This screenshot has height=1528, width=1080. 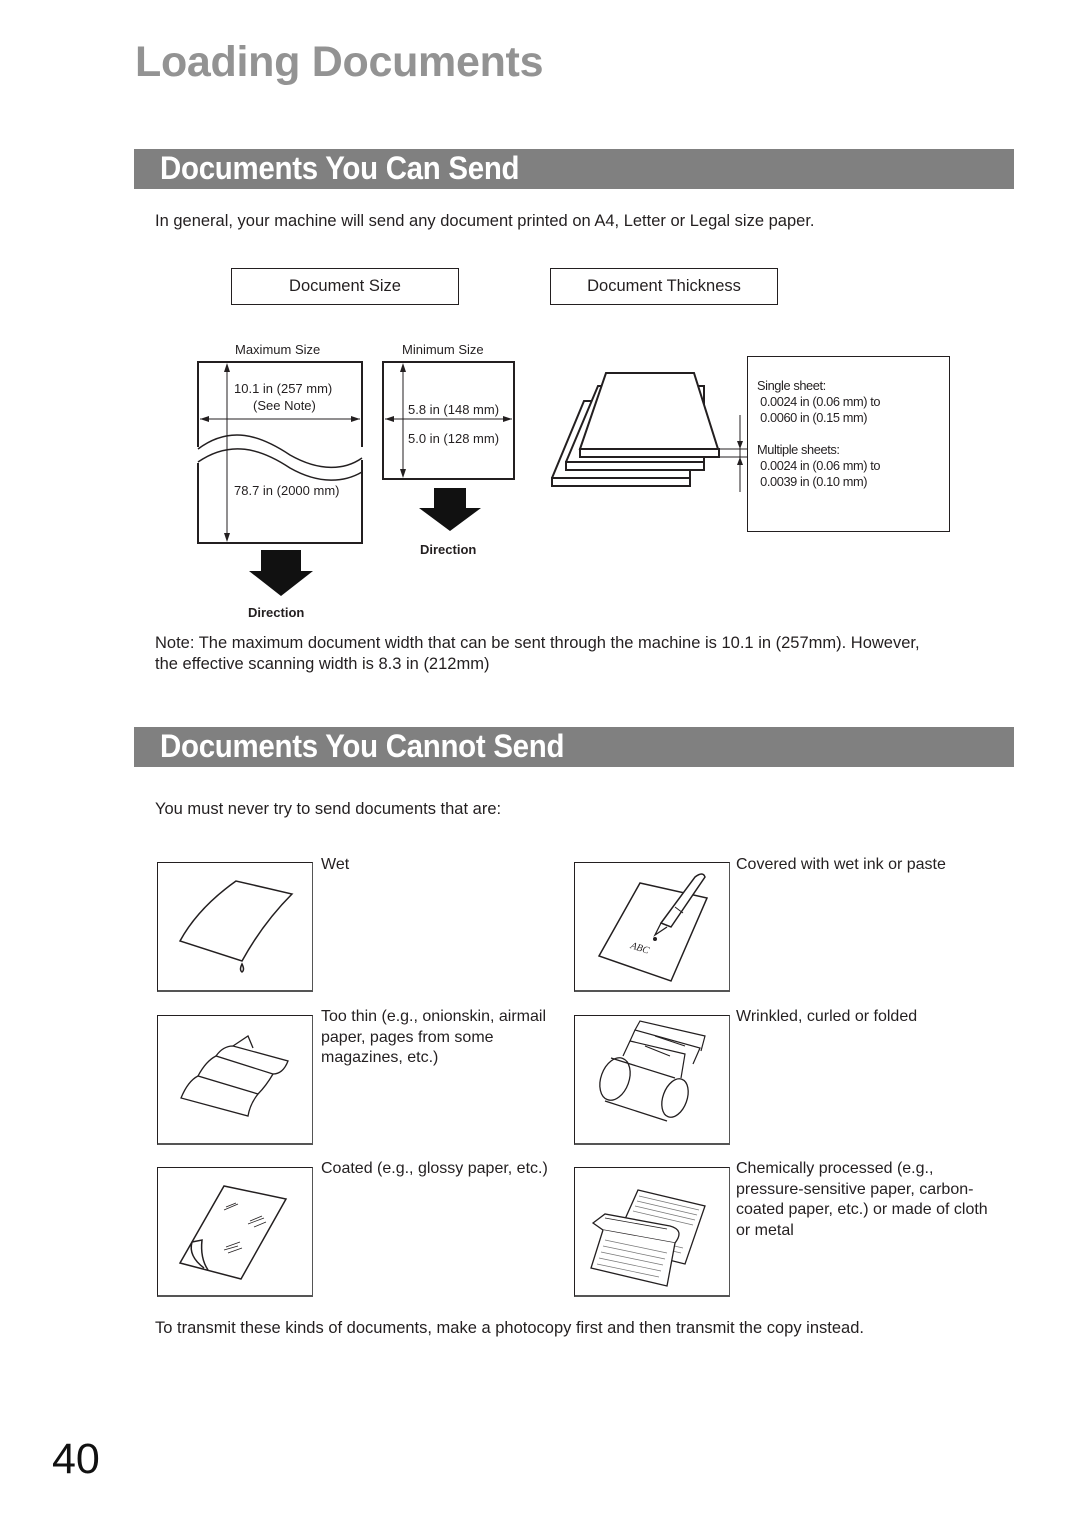 I want to click on wet-ink-illustration: ABC, so click(x=652, y=927).